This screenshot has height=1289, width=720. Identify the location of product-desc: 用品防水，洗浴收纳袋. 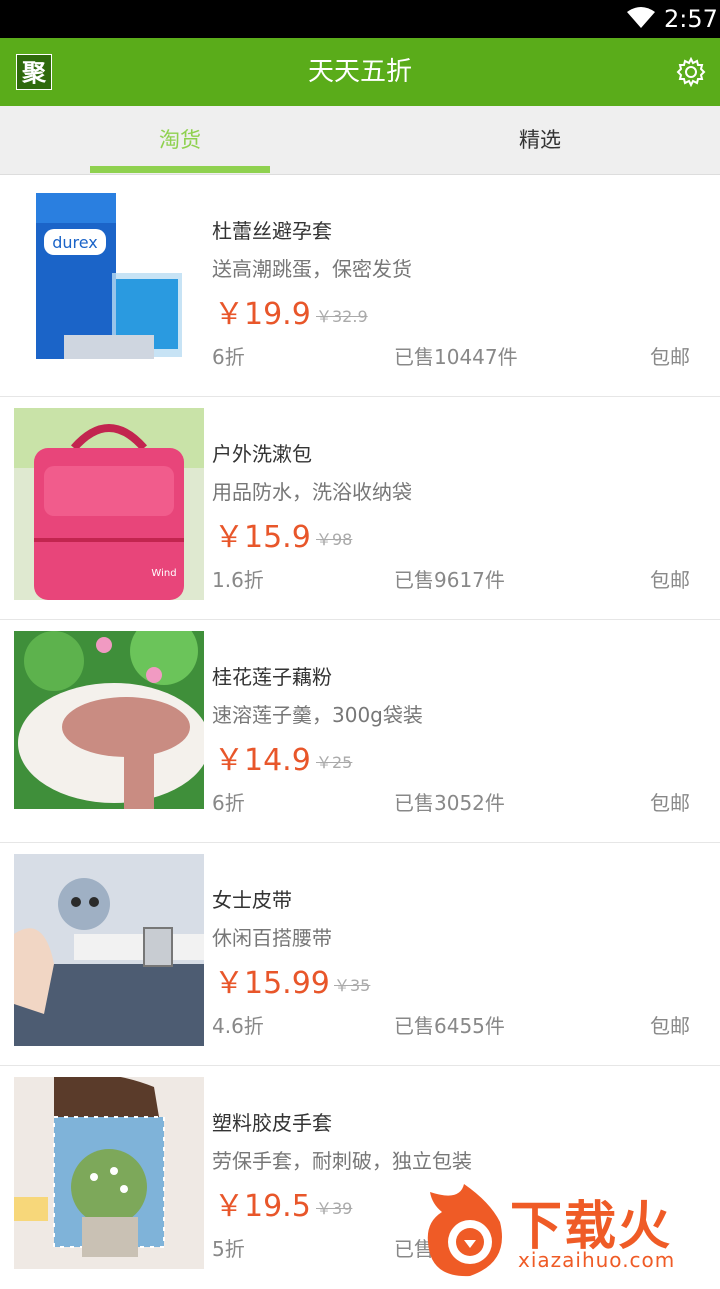
(312, 492).